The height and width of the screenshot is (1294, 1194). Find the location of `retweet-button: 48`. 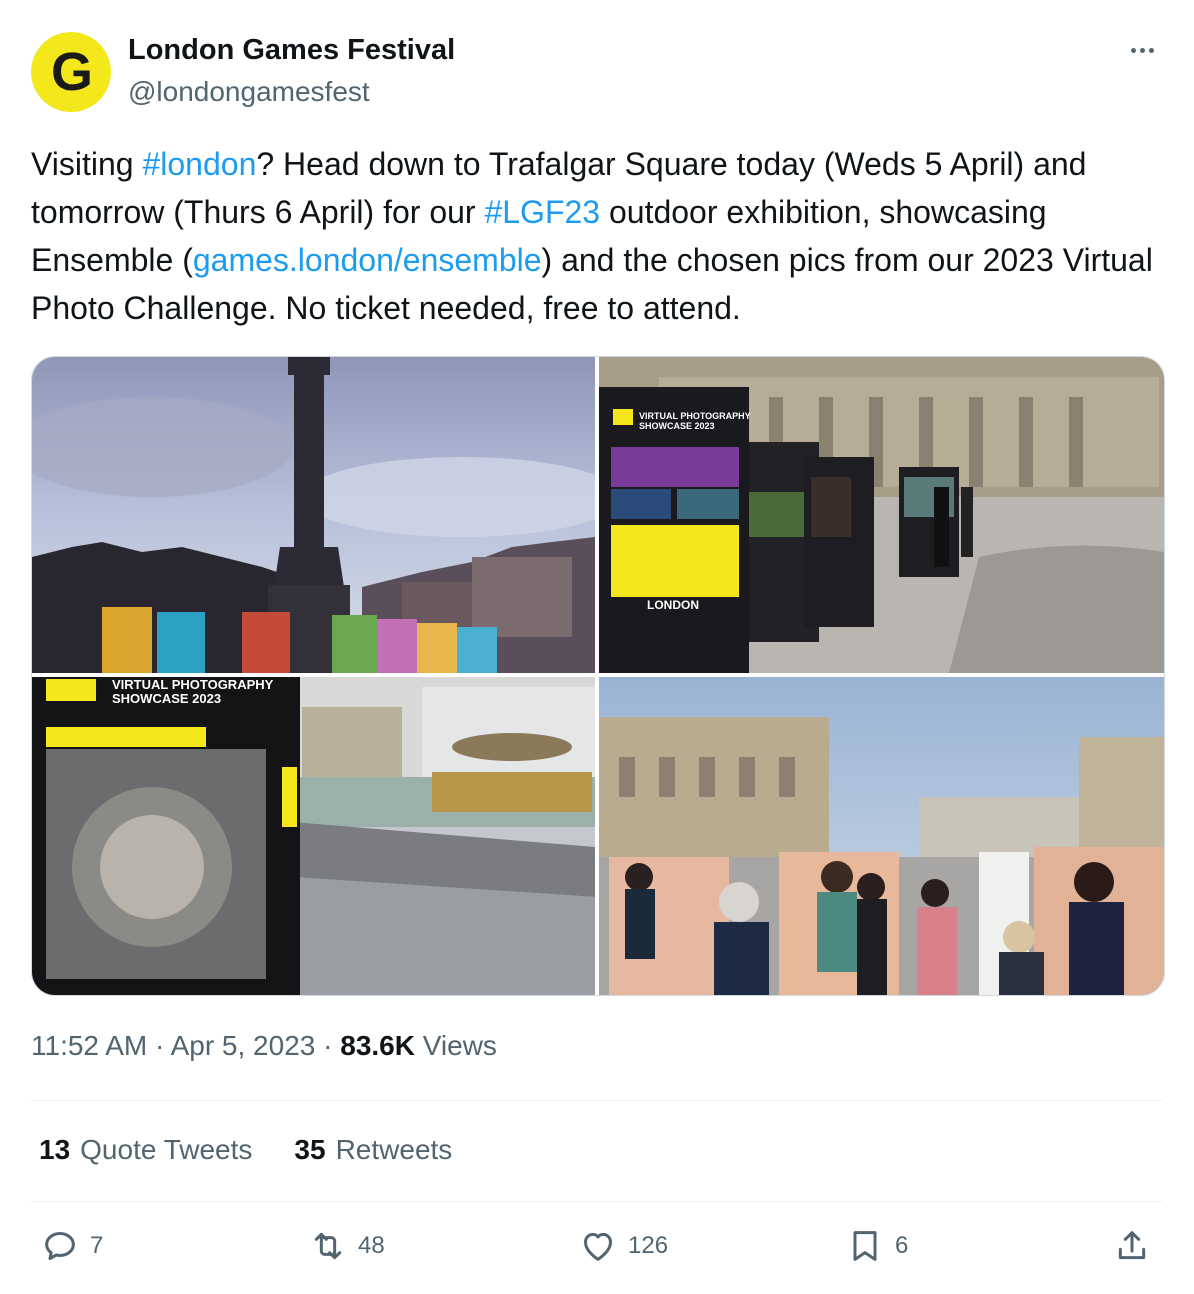

retweet-button: 48 is located at coordinates (346, 1246).